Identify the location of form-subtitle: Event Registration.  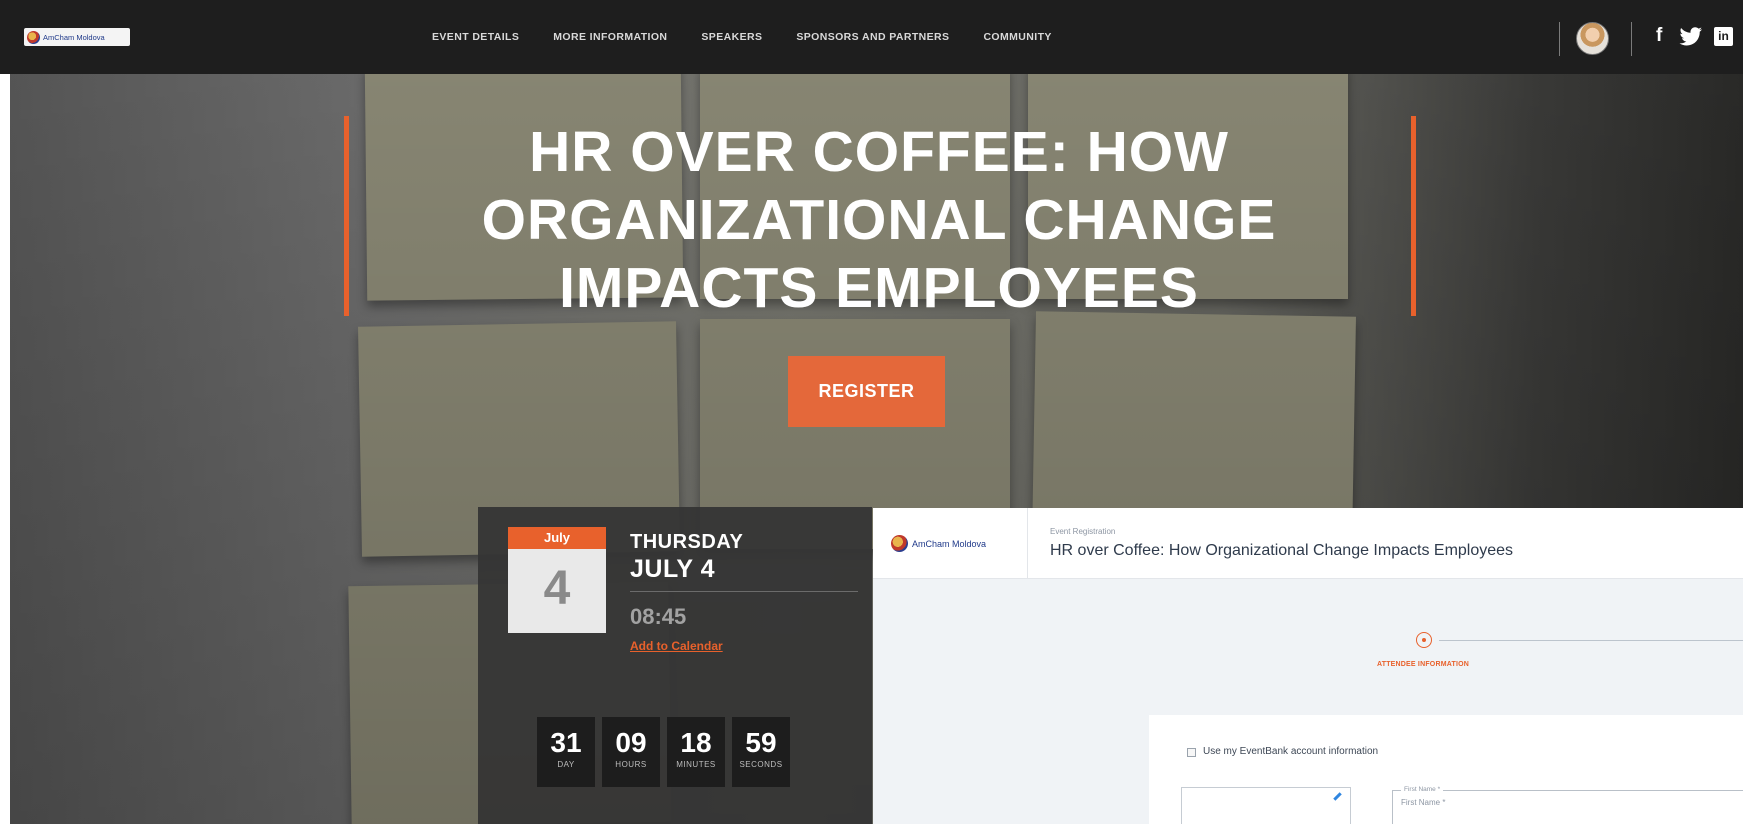
(1083, 531).